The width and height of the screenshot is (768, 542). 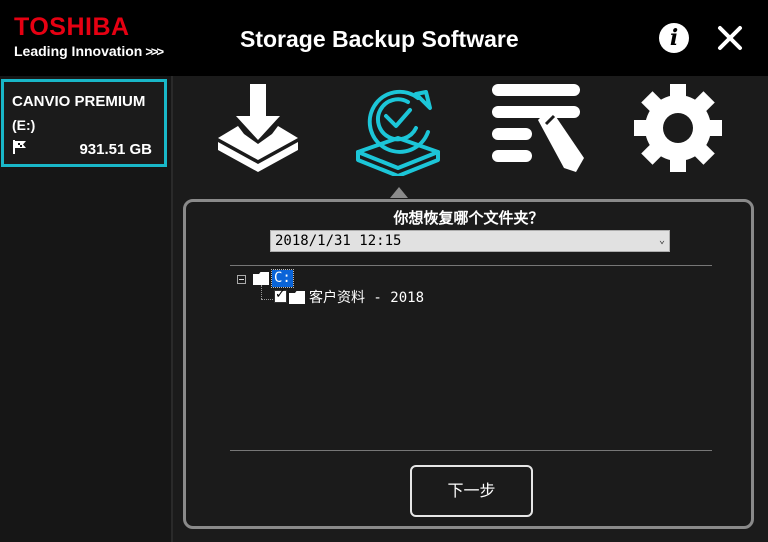 What do you see at coordinates (72, 27) in the screenshot?
I see `logo-brand: TOSHIBA` at bounding box center [72, 27].